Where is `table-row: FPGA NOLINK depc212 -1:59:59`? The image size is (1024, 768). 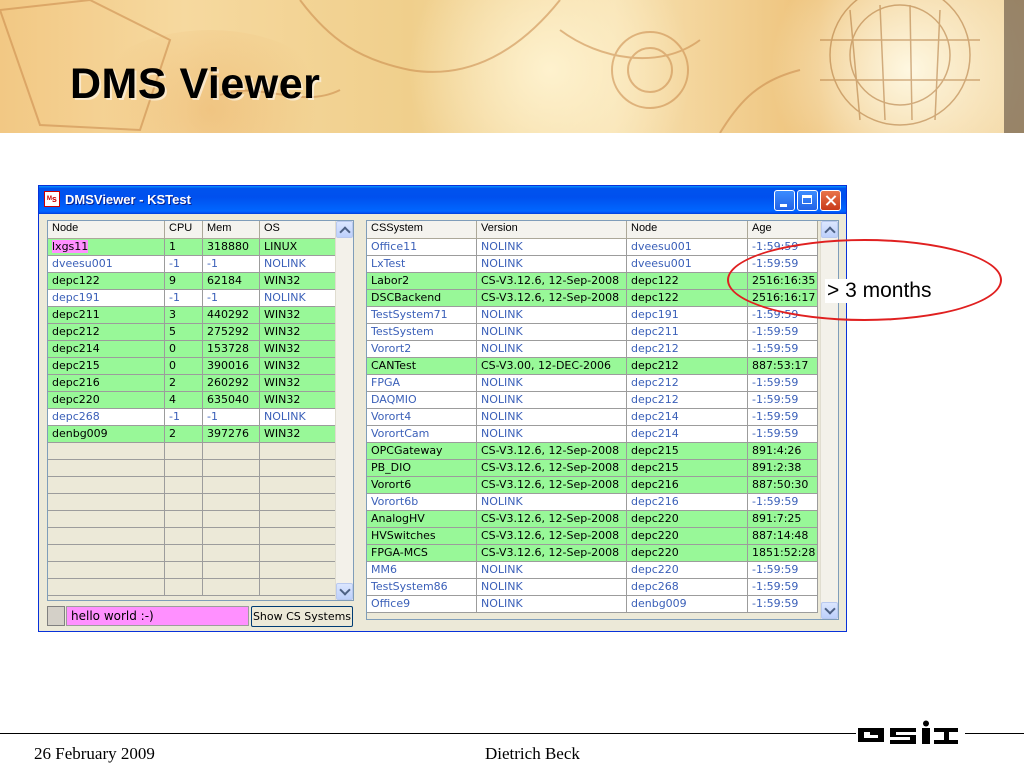 table-row: FPGA NOLINK depc212 -1:59:59 is located at coordinates (592, 383).